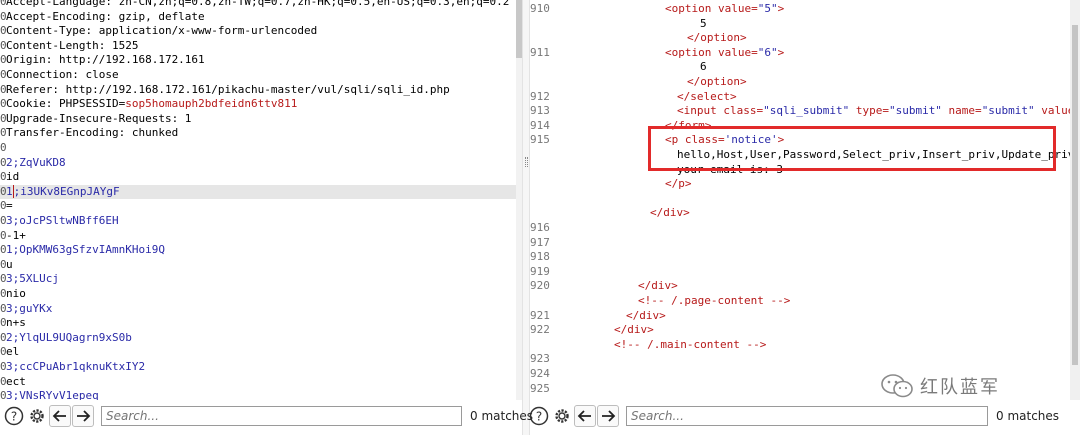 This screenshot has height=435, width=1080. What do you see at coordinates (540, 315) in the screenshot?
I see `line-number: 921` at bounding box center [540, 315].